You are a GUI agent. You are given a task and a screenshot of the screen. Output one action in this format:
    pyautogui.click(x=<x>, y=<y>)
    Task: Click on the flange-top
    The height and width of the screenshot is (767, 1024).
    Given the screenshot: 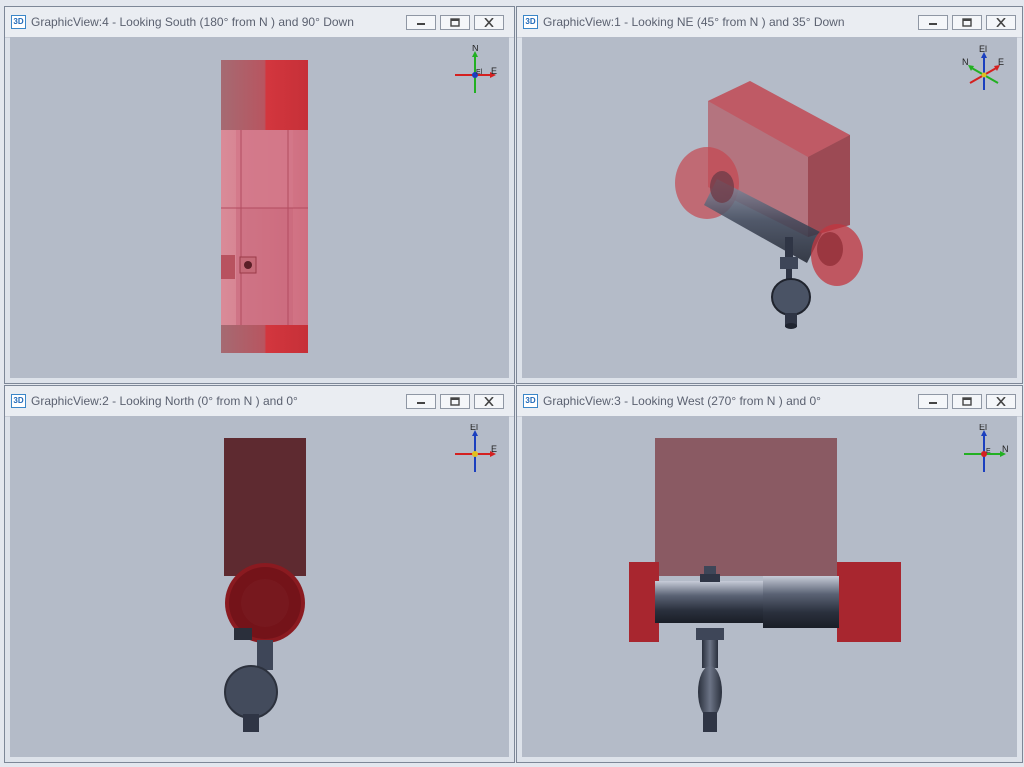 What is the action you would take?
    pyautogui.click(x=264, y=95)
    